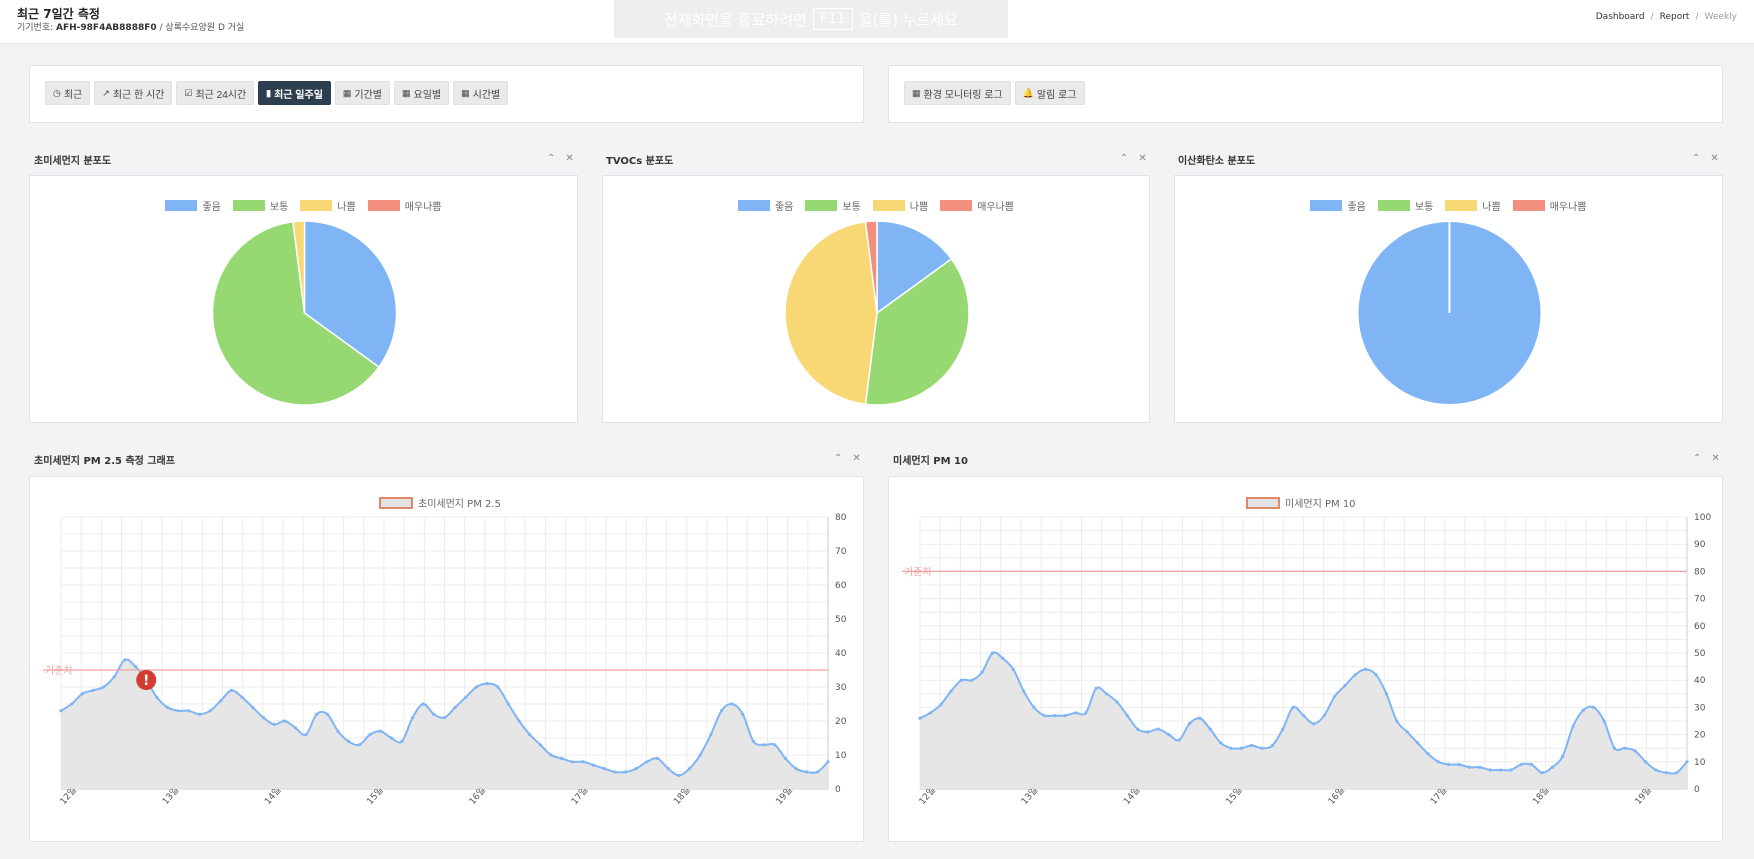 The image size is (1754, 859). I want to click on period-toolbar: ◷ 최근 ↗ 최근 한 시간 ☑ 최근 24시간 ▮ 최근 일주일 ▦ 기간별 ▦ 요일별 ▦ 시간별, so click(446, 93).